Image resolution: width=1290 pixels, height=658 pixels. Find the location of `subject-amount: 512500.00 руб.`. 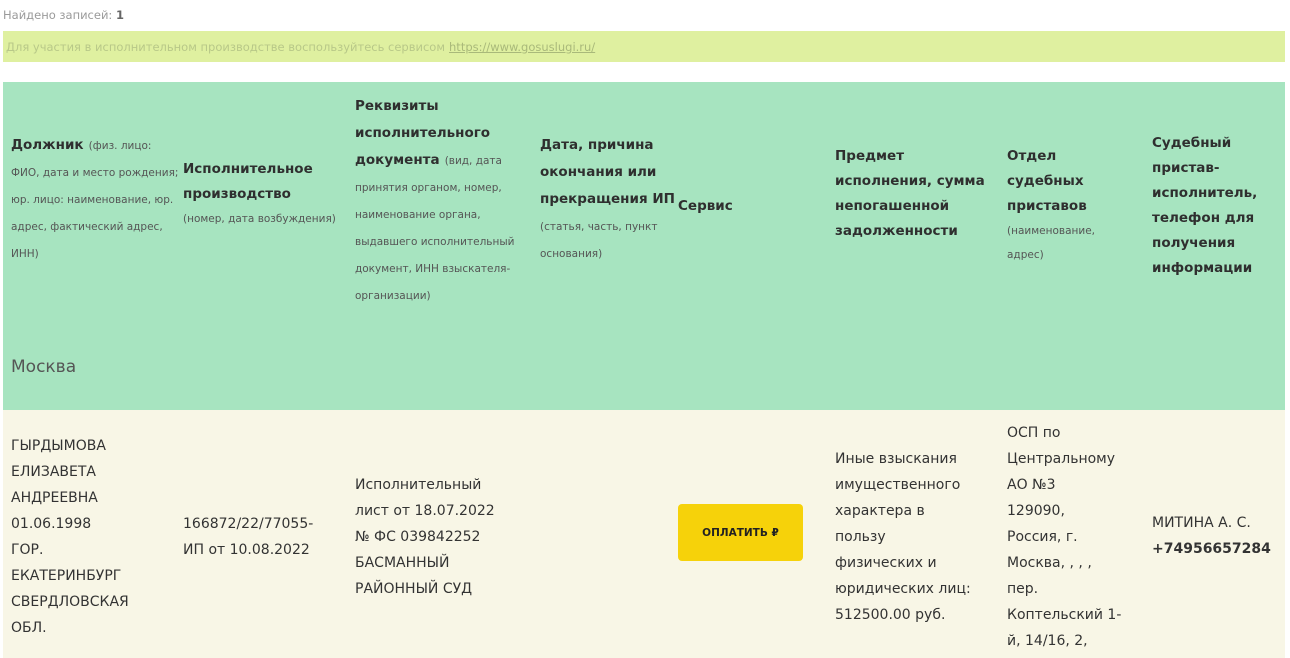

subject-amount: 512500.00 руб. is located at coordinates (890, 615).